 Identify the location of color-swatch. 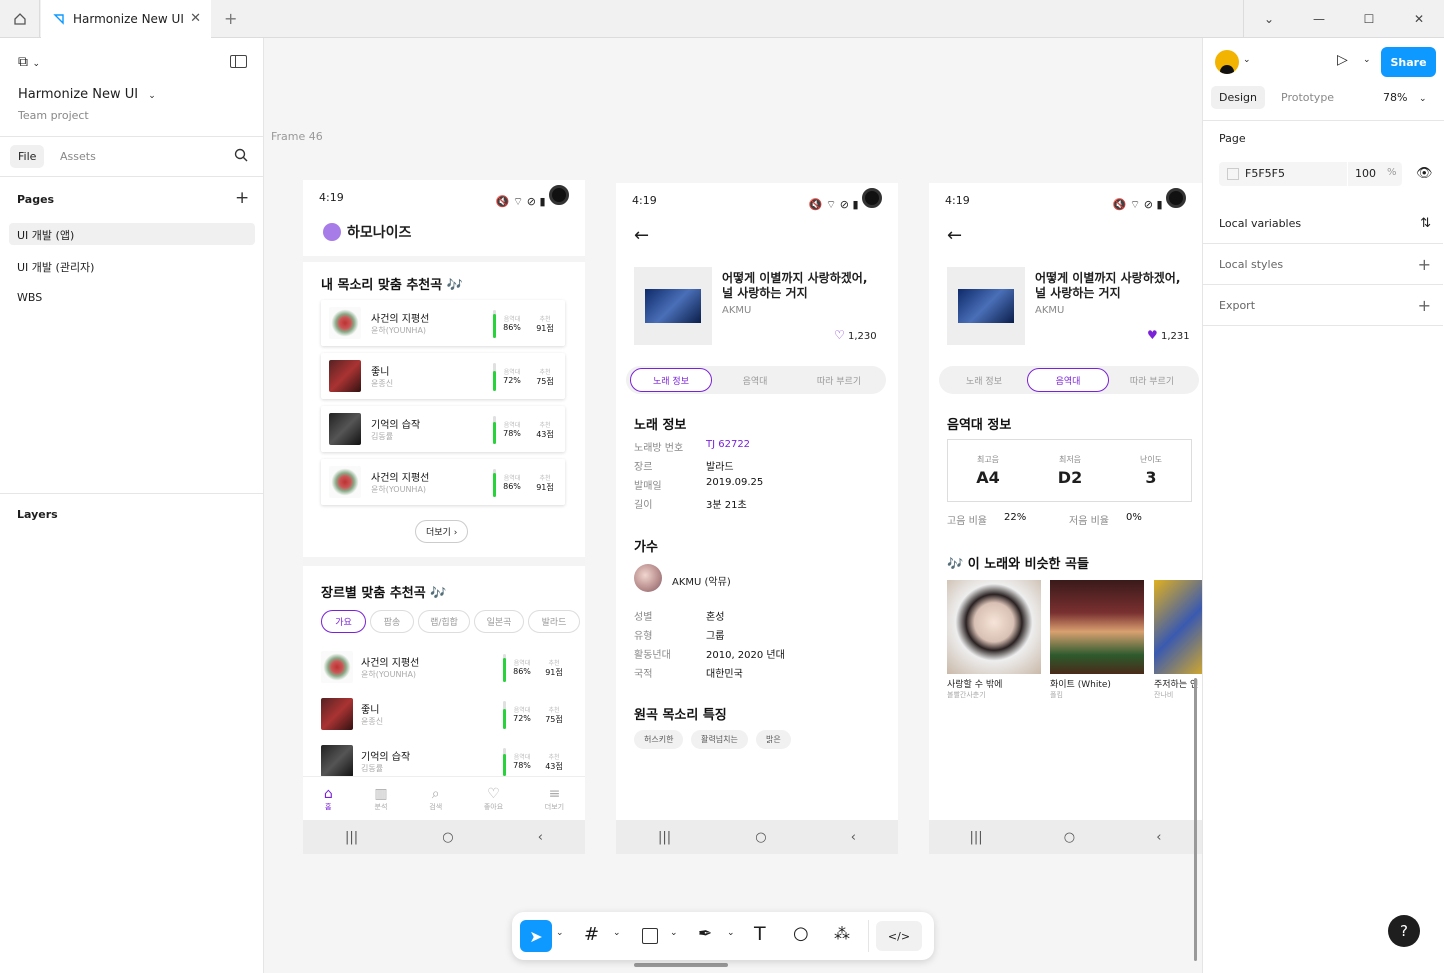
(1233, 174).